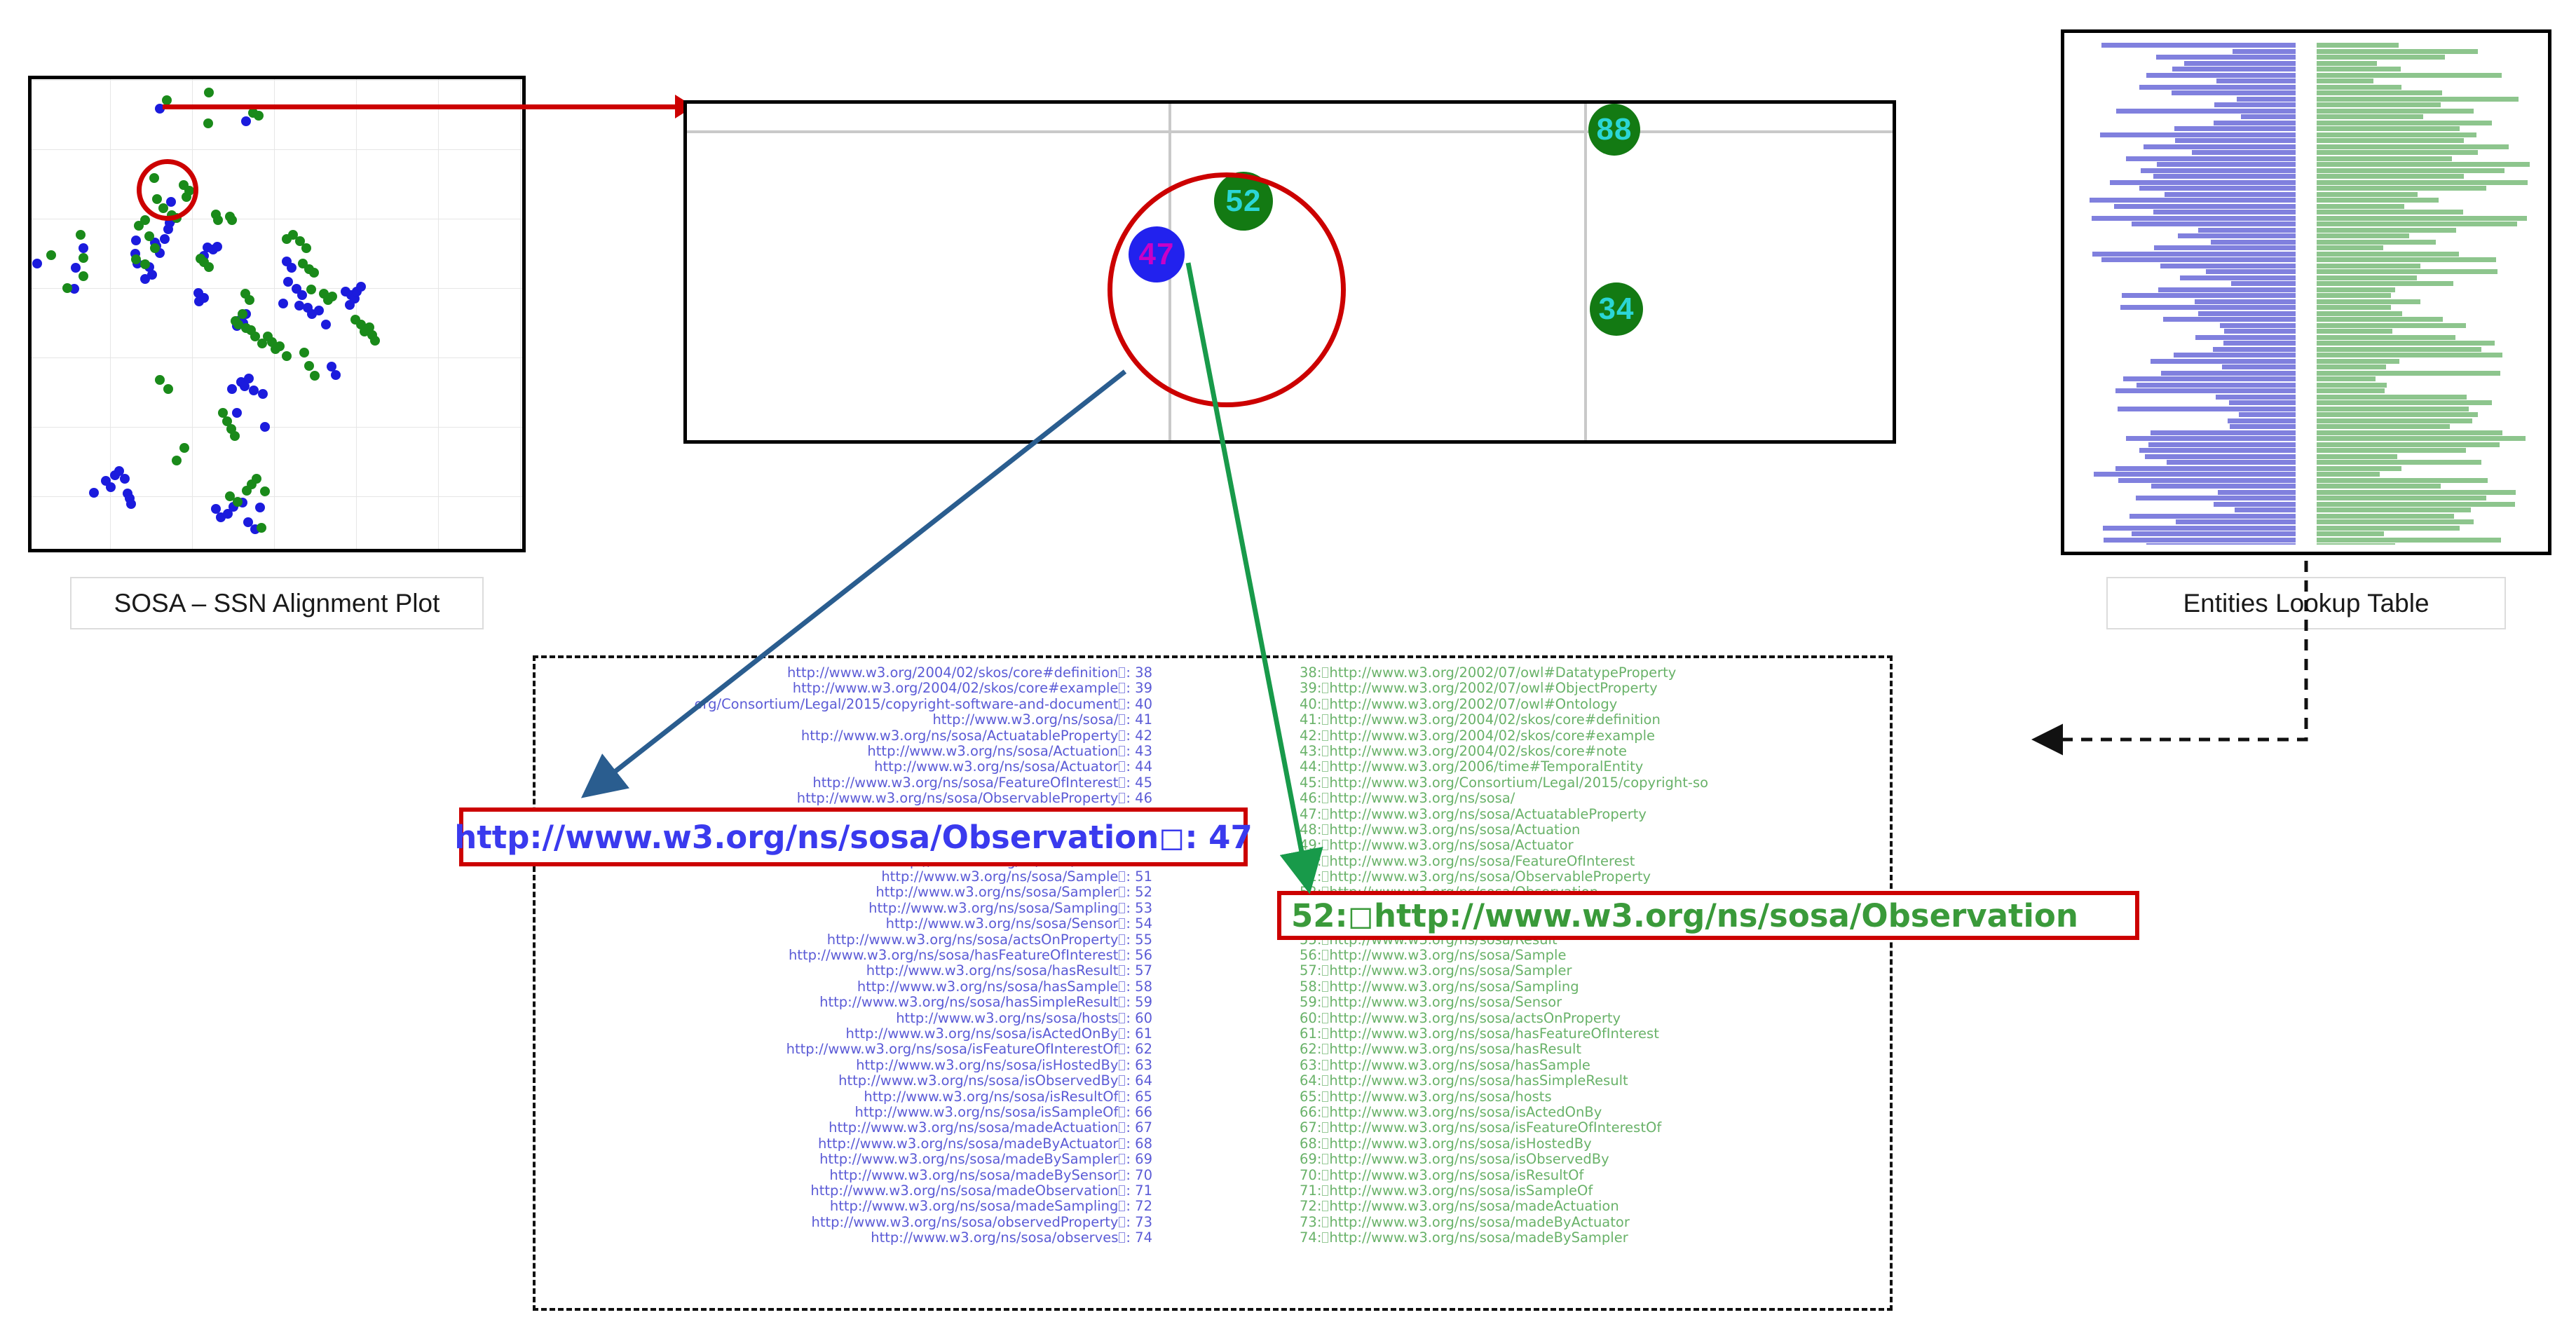 This screenshot has height=1322, width=2576. I want to click on uri-row-left: http://www.w3.org/ns/sosa/Sensor: 54, so click(844, 924).